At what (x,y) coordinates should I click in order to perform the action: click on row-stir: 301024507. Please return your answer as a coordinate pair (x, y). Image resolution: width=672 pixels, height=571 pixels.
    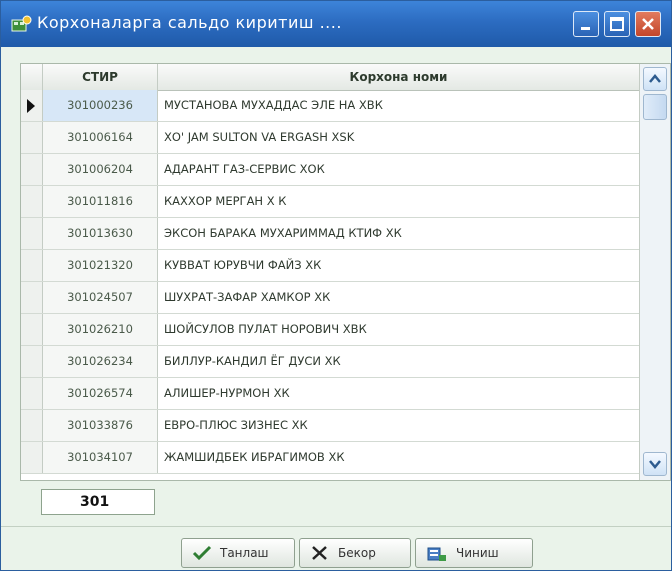
    Looking at the image, I should click on (100, 297).